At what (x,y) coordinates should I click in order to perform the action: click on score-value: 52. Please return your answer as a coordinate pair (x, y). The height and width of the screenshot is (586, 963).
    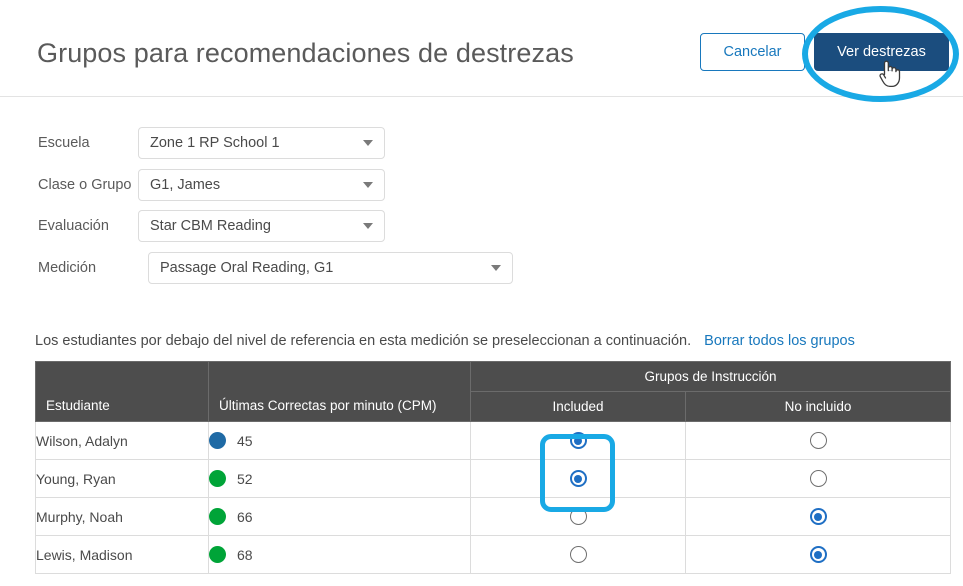
    Looking at the image, I should click on (245, 478).